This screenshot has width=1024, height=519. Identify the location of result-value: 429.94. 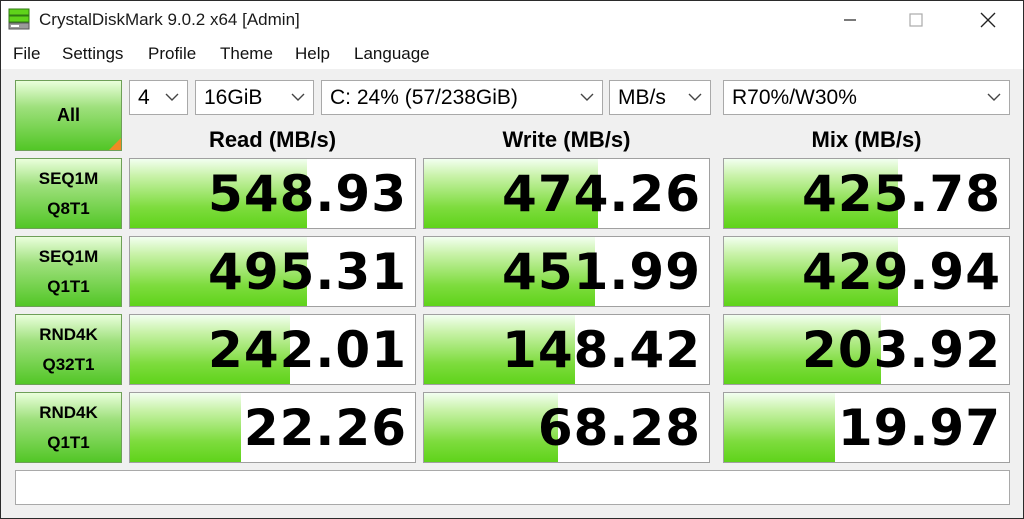
(901, 271).